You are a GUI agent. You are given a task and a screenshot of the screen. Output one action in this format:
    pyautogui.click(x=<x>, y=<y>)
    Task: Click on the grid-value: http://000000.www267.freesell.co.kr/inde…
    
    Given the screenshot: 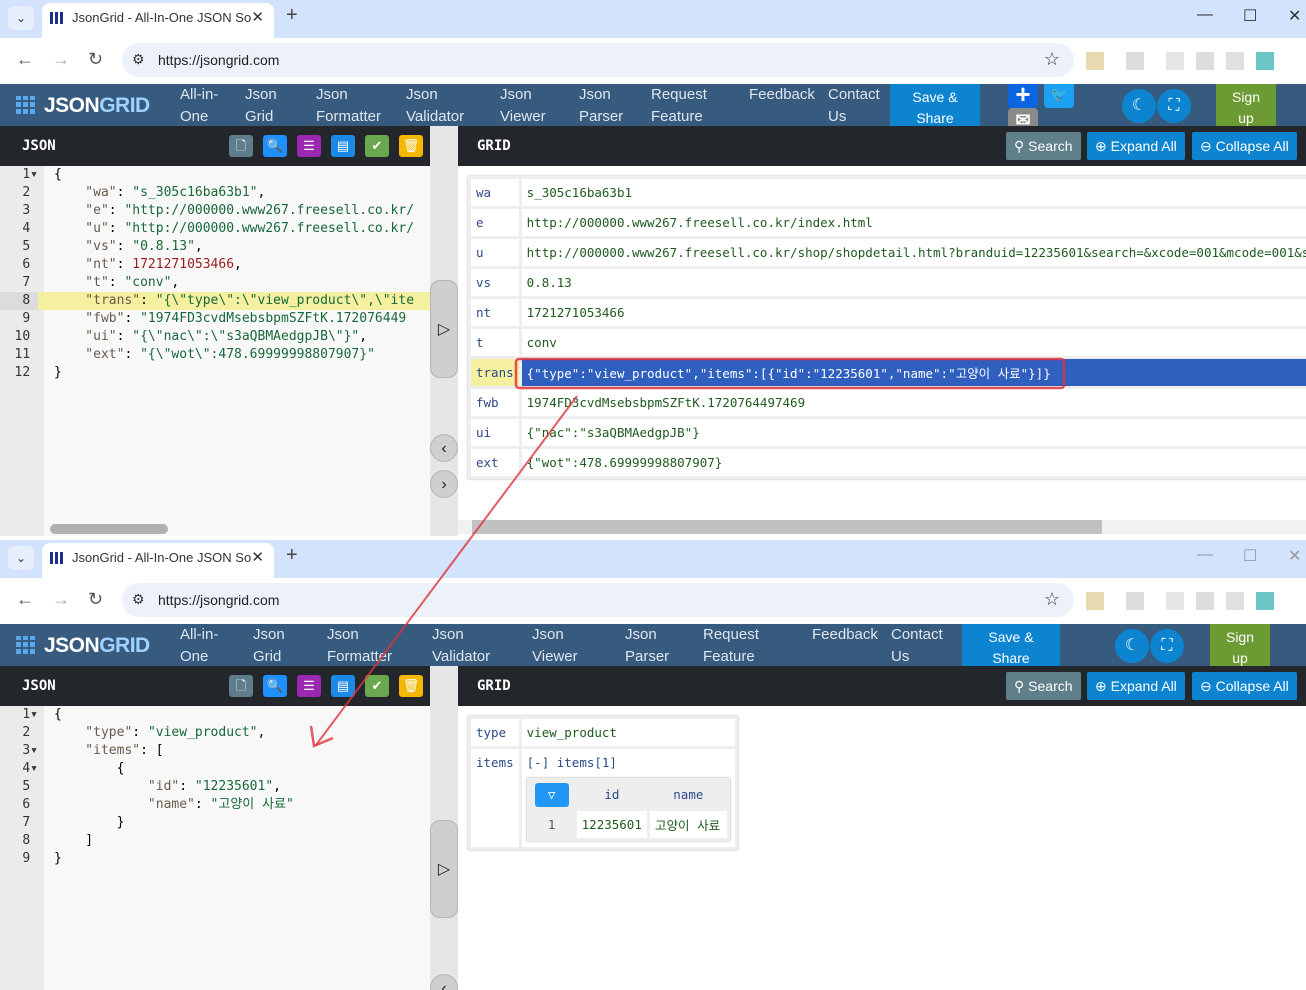 What is the action you would take?
    pyautogui.click(x=912, y=222)
    